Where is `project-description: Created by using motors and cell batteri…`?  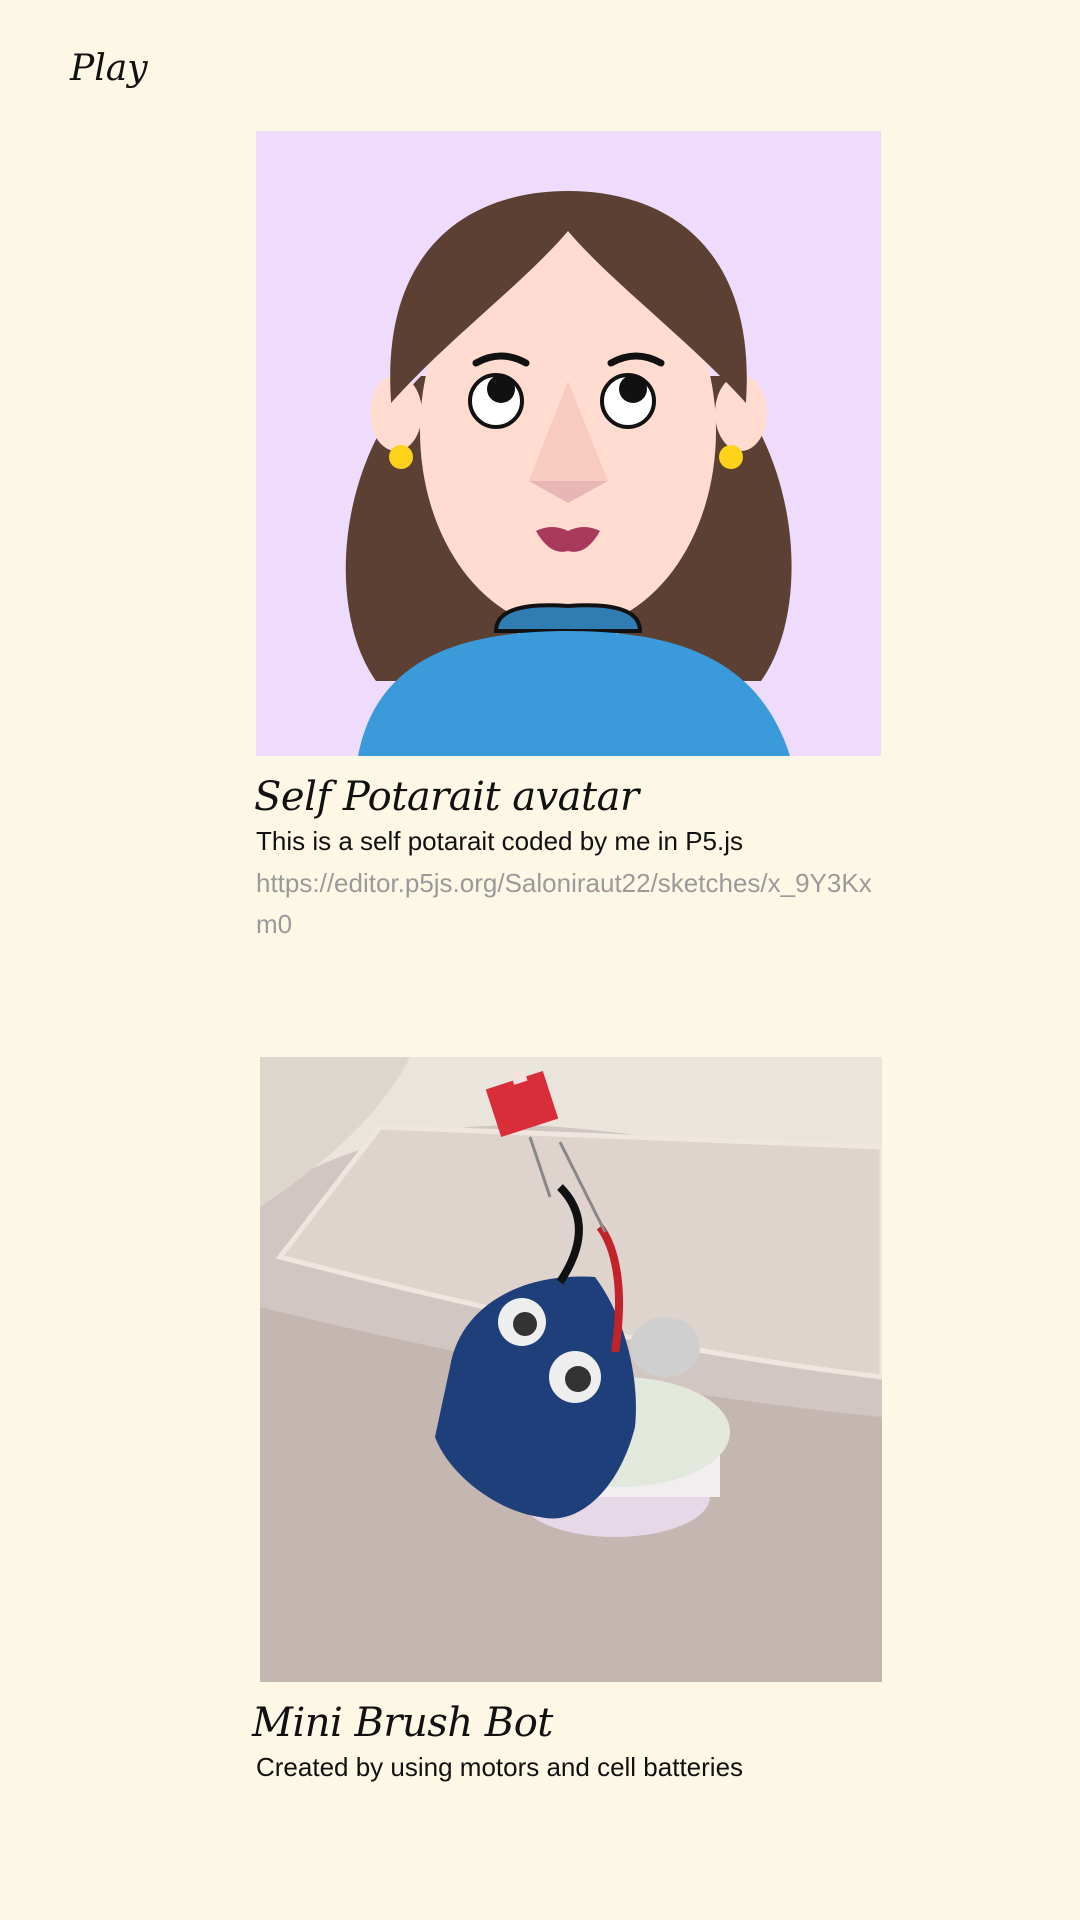 project-description: Created by using motors and cell batteri… is located at coordinates (500, 1767).